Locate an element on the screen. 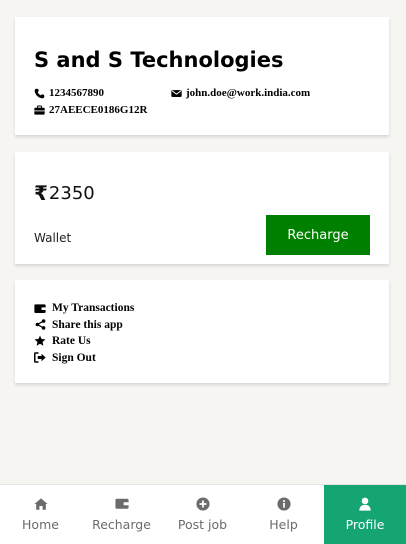 Image resolution: width=406 pixels, height=544 pixels. plus-circle-icon is located at coordinates (202, 504).